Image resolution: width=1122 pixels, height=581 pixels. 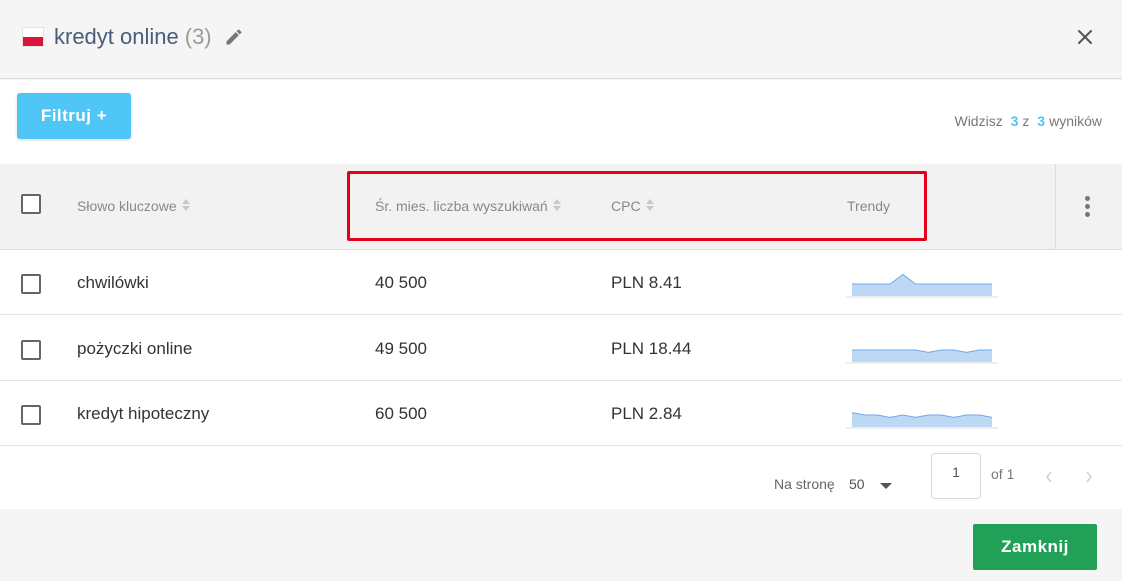 I want to click on table-row: pożyczki online 49 500 PLN 18.44, so click(x=561, y=348).